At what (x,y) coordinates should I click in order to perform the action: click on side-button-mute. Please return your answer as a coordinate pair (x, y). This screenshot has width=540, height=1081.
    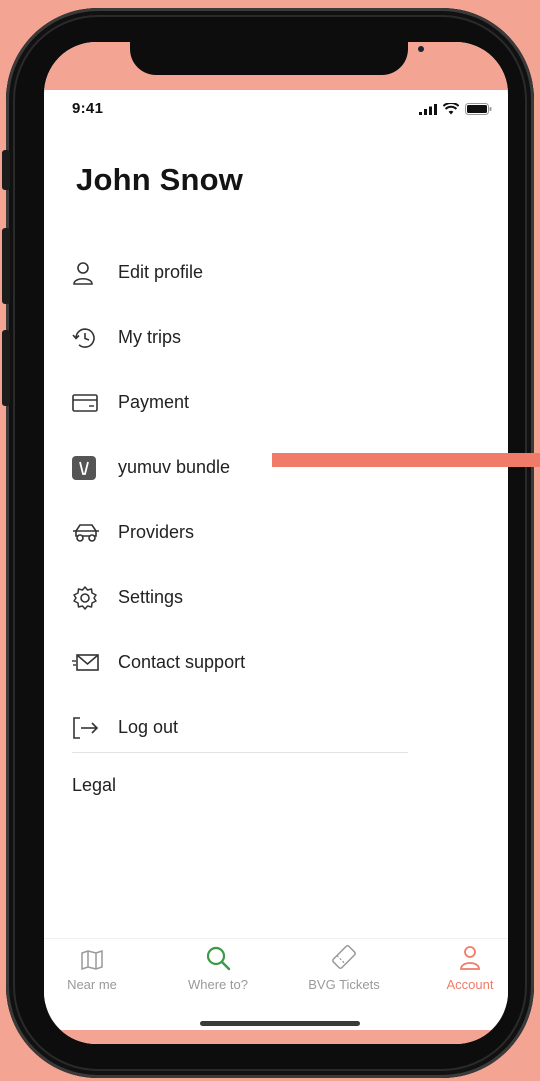
    Looking at the image, I should click on (6, 170).